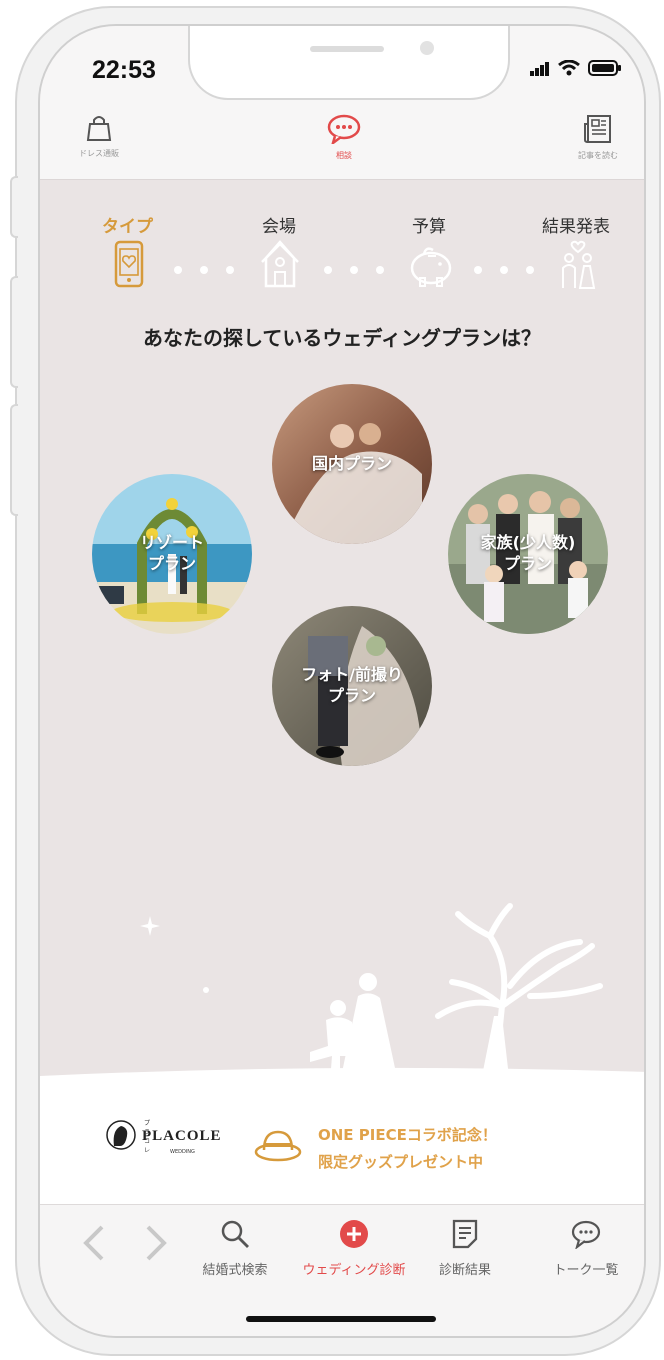 Image resolution: width=664 pixels, height=1360 pixels. I want to click on placole-logo: プラコレ PLACOLE WEDDING, so click(163, 1137).